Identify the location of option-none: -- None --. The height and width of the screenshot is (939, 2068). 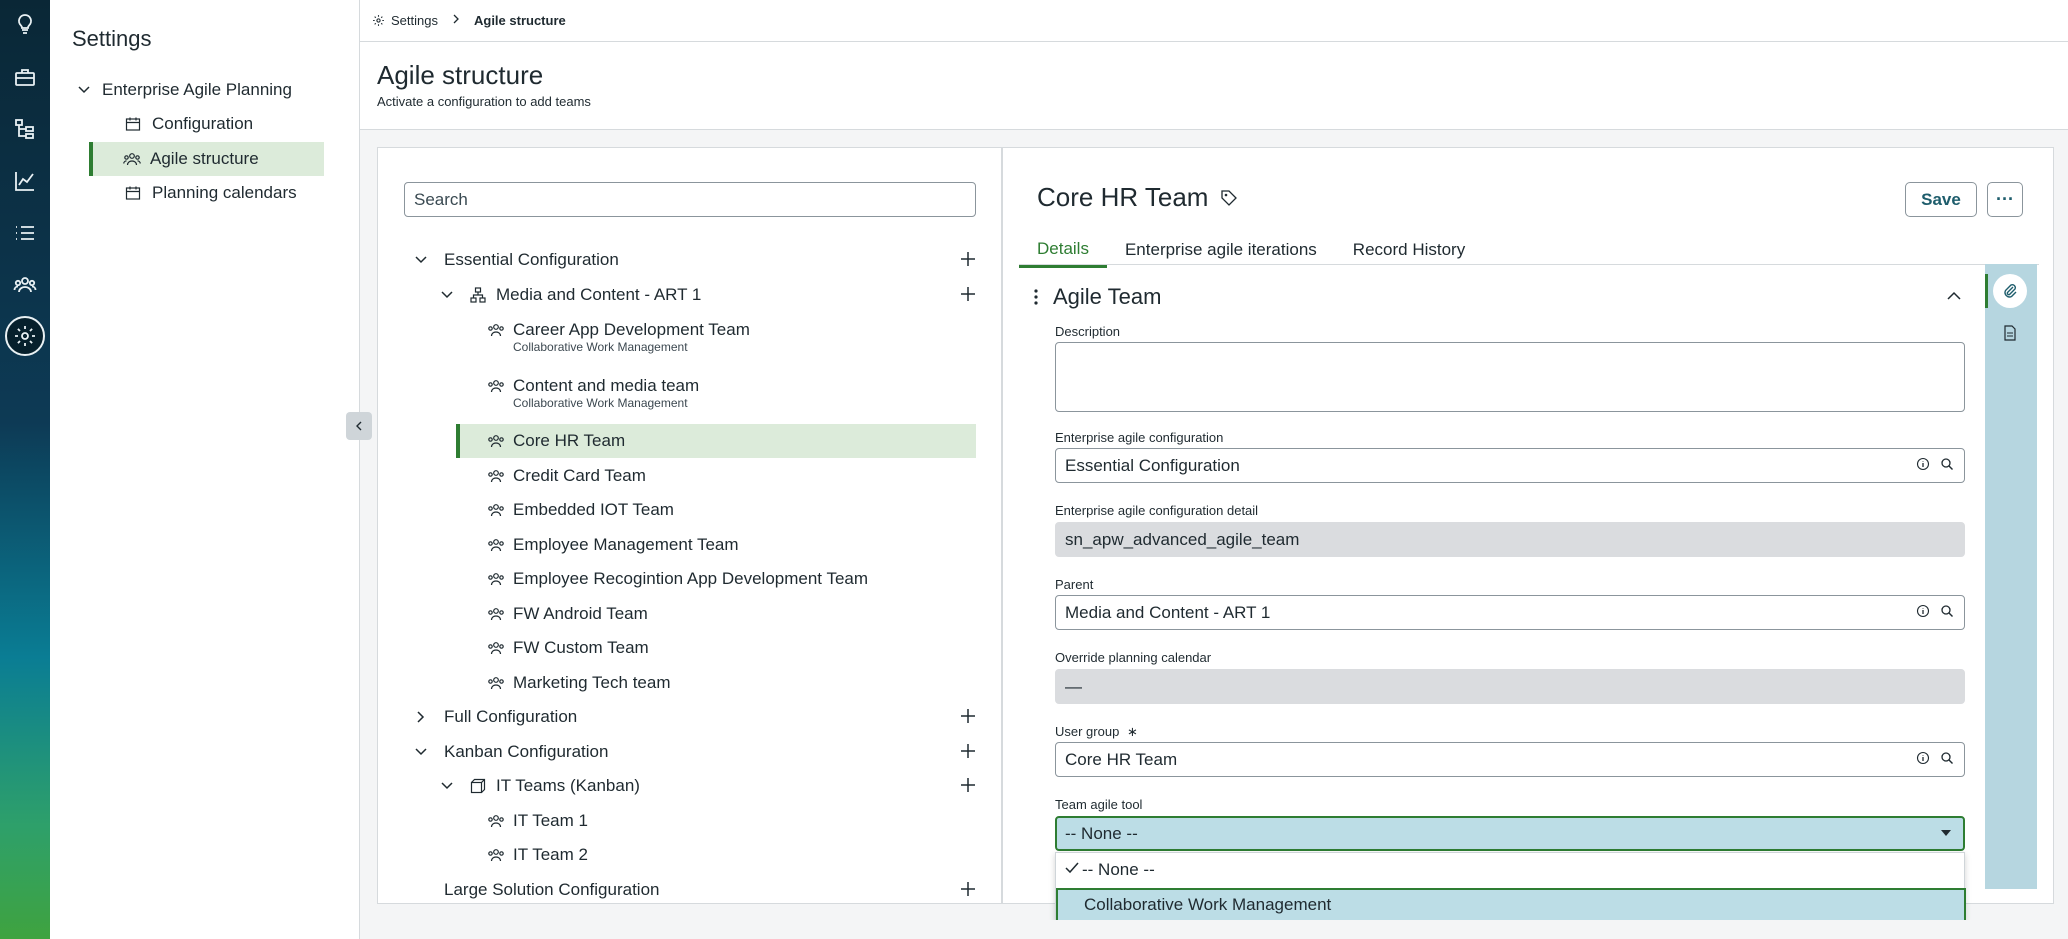
(1511, 870).